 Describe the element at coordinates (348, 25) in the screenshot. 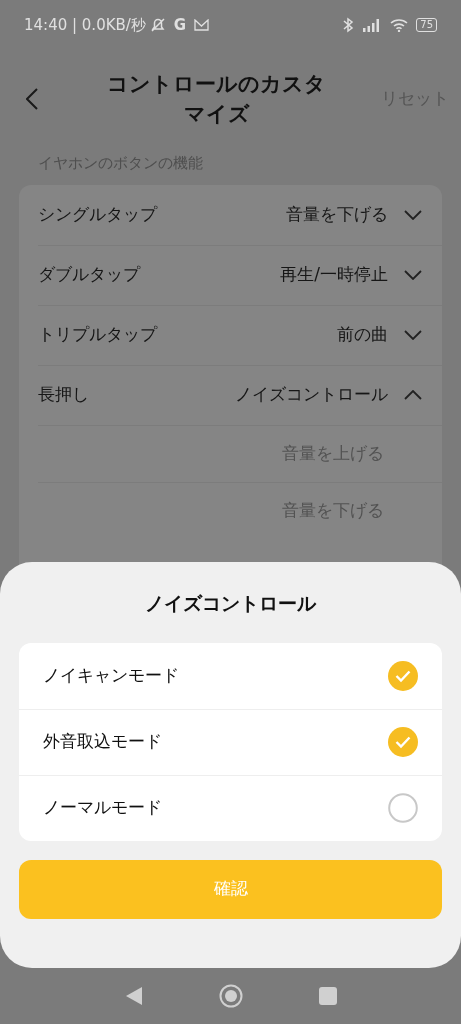

I see `bluetooth-icon` at that location.